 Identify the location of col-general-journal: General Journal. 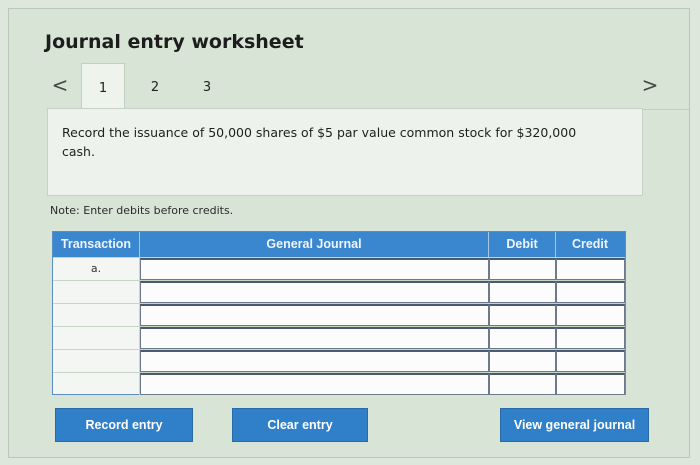
(314, 244).